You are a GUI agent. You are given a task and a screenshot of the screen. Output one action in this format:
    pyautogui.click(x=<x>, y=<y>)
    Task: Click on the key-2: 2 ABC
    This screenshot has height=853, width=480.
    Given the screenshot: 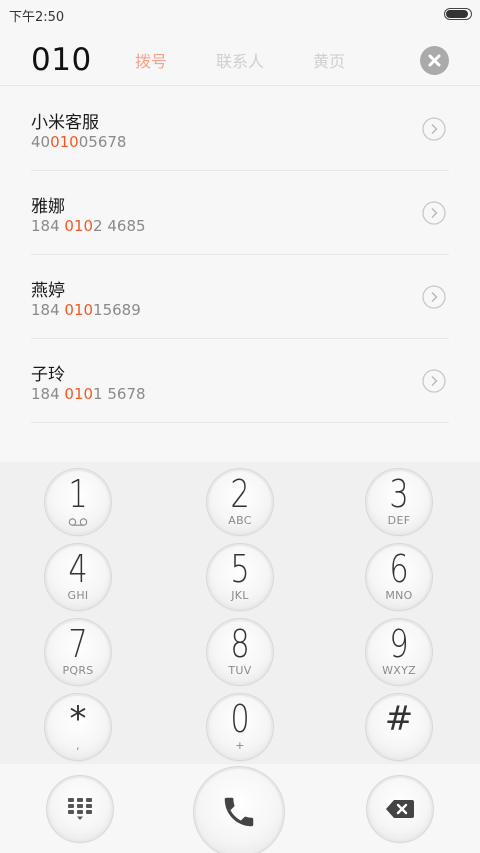 What is the action you would take?
    pyautogui.click(x=240, y=502)
    